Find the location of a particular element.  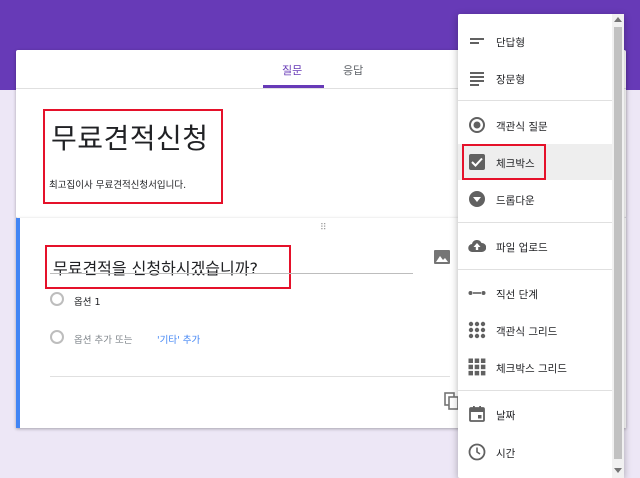

menu-item-time: 시간 is located at coordinates (535, 452).